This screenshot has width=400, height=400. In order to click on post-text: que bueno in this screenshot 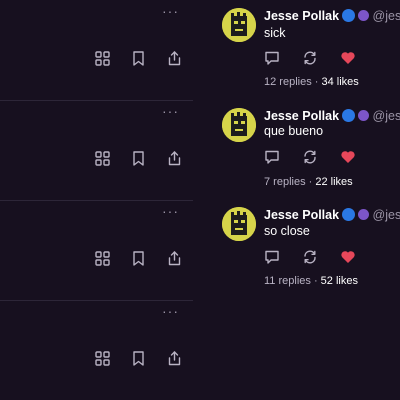, I will do `click(294, 131)`.